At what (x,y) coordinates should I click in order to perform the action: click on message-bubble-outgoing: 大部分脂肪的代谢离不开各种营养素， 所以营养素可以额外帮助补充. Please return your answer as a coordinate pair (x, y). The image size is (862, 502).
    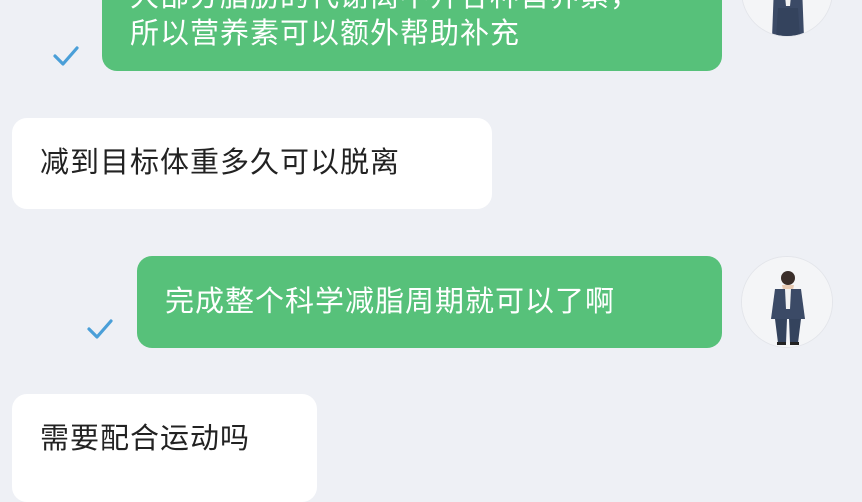
    Looking at the image, I should click on (412, 35).